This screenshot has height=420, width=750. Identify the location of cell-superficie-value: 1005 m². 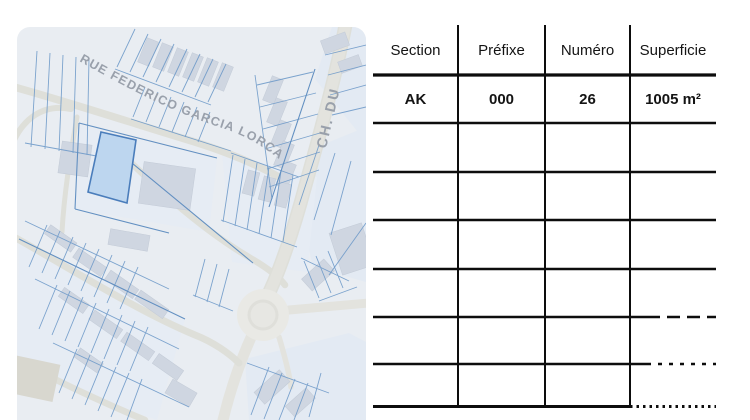
(673, 99).